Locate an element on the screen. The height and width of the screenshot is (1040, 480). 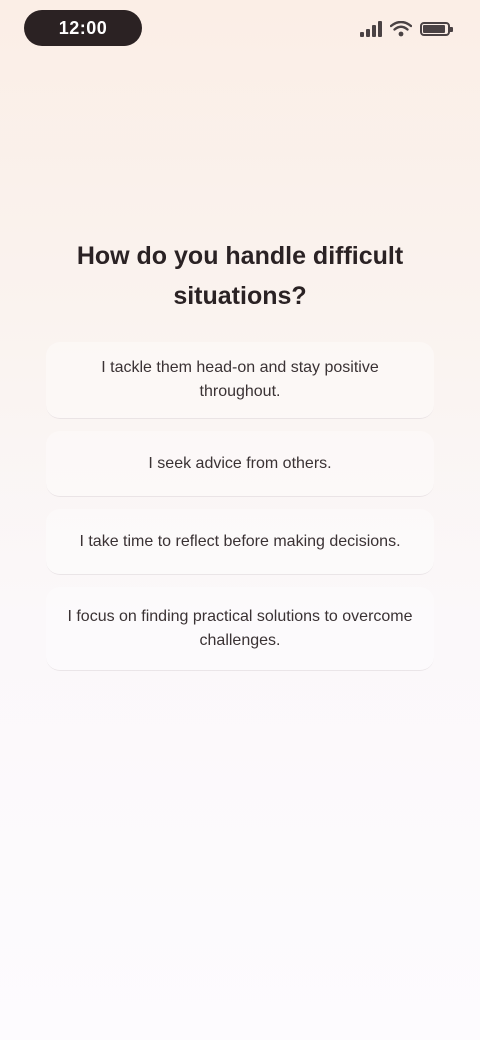
battery-icon is located at coordinates (436, 29).